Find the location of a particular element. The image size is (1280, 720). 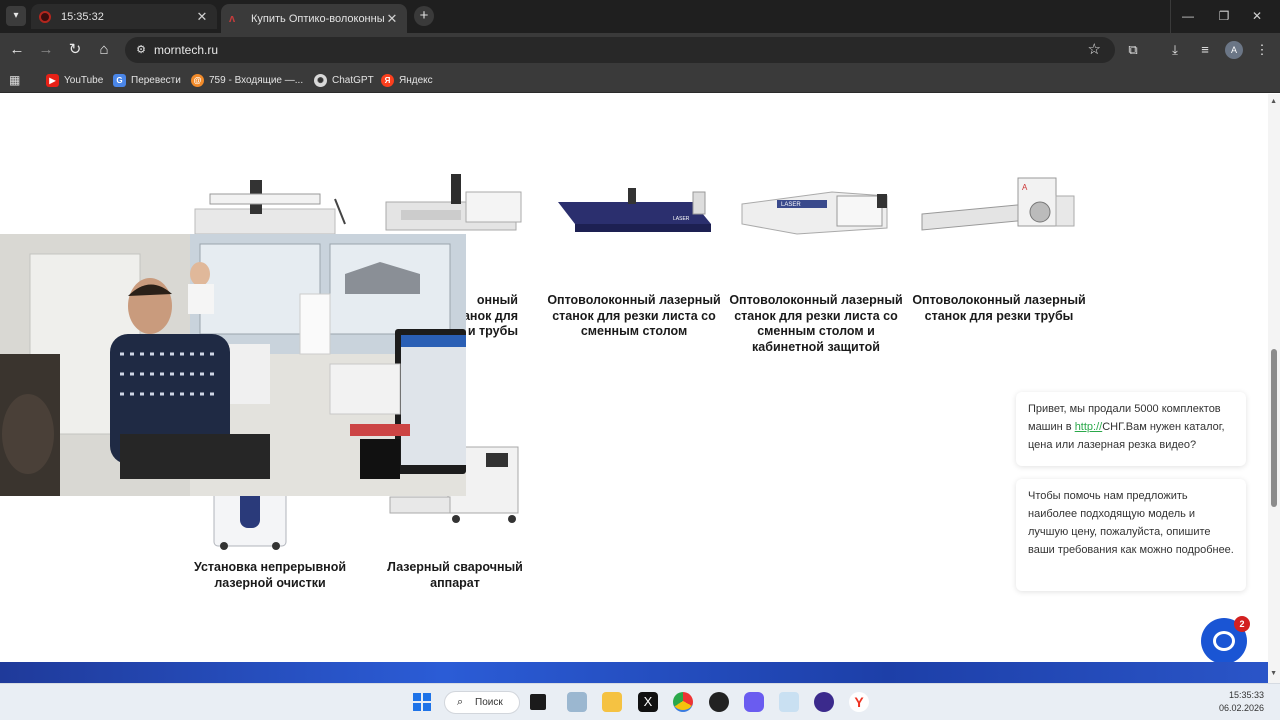

browser-app-icon is located at coordinates (824, 702).